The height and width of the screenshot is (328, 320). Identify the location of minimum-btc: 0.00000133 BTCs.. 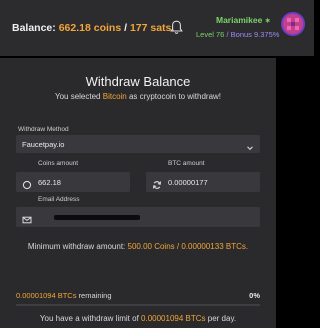
(215, 246).